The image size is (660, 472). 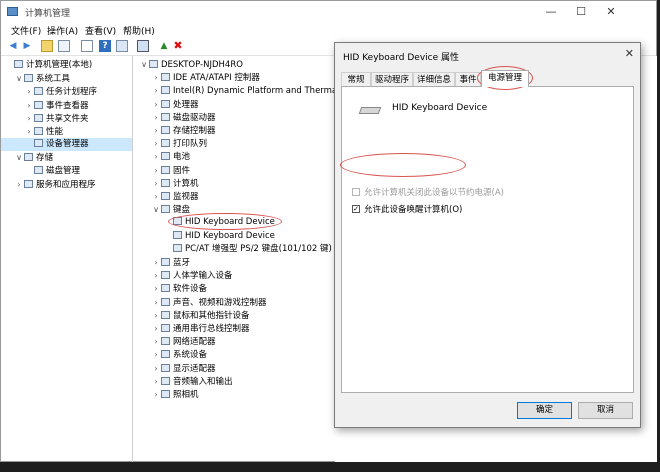 What do you see at coordinates (235, 262) in the screenshot?
I see `device-tree-item: › 蓝牙` at bounding box center [235, 262].